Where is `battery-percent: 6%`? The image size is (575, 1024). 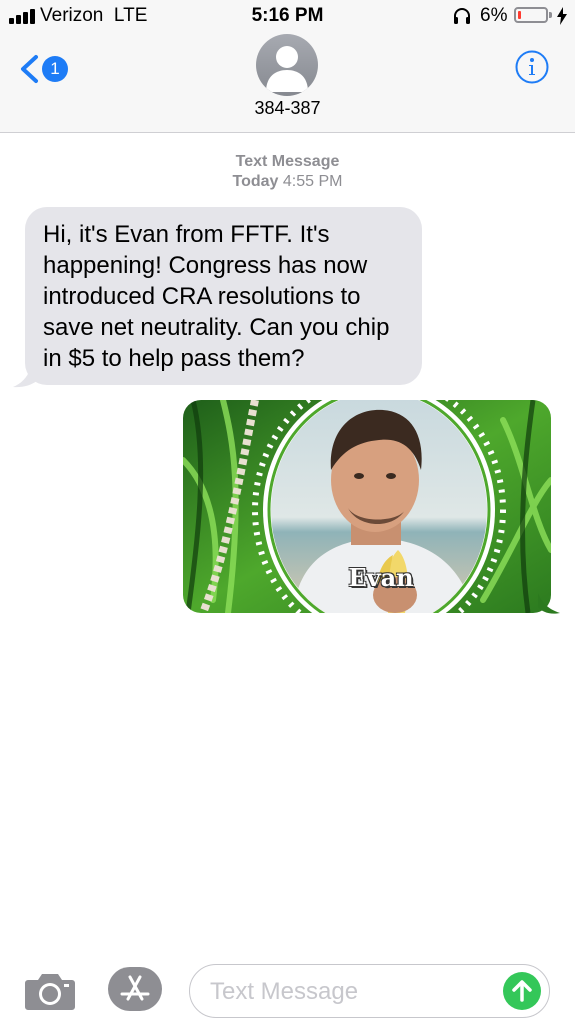
battery-percent: 6% is located at coordinates (494, 15).